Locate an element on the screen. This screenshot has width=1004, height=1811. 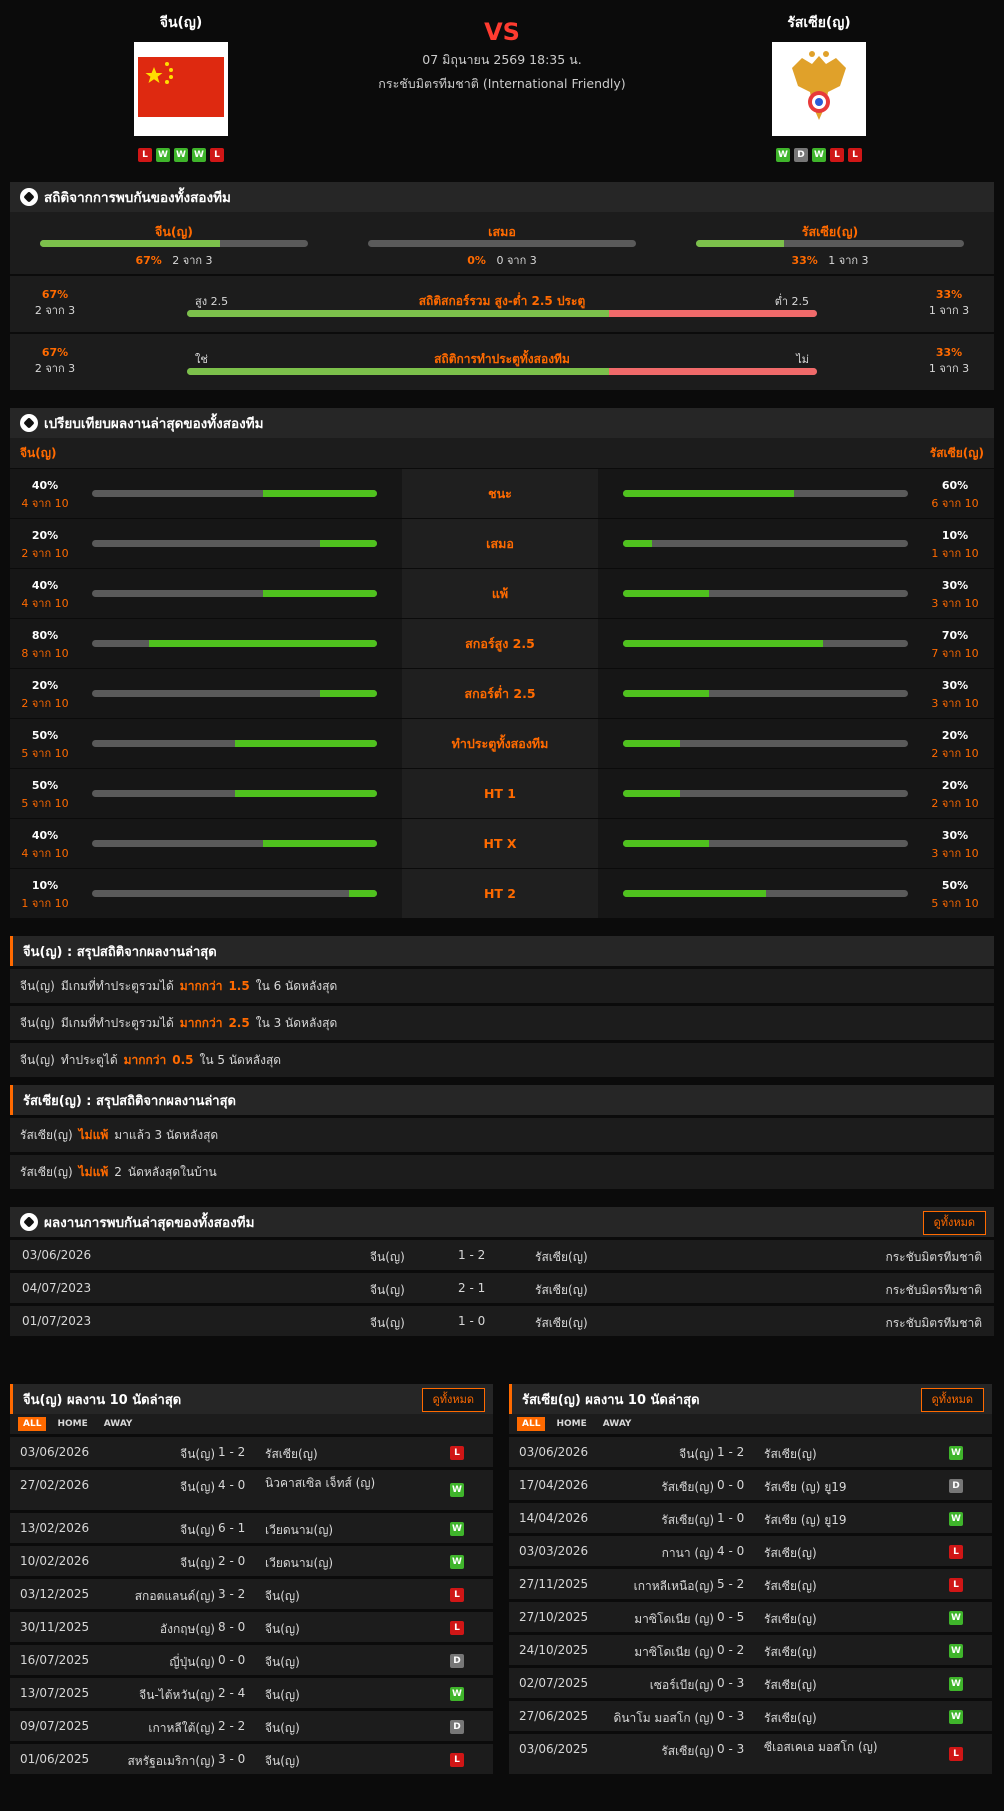
away-team: รัสเซีย(ญ) WDWLL is located at coordinates (819, 87).